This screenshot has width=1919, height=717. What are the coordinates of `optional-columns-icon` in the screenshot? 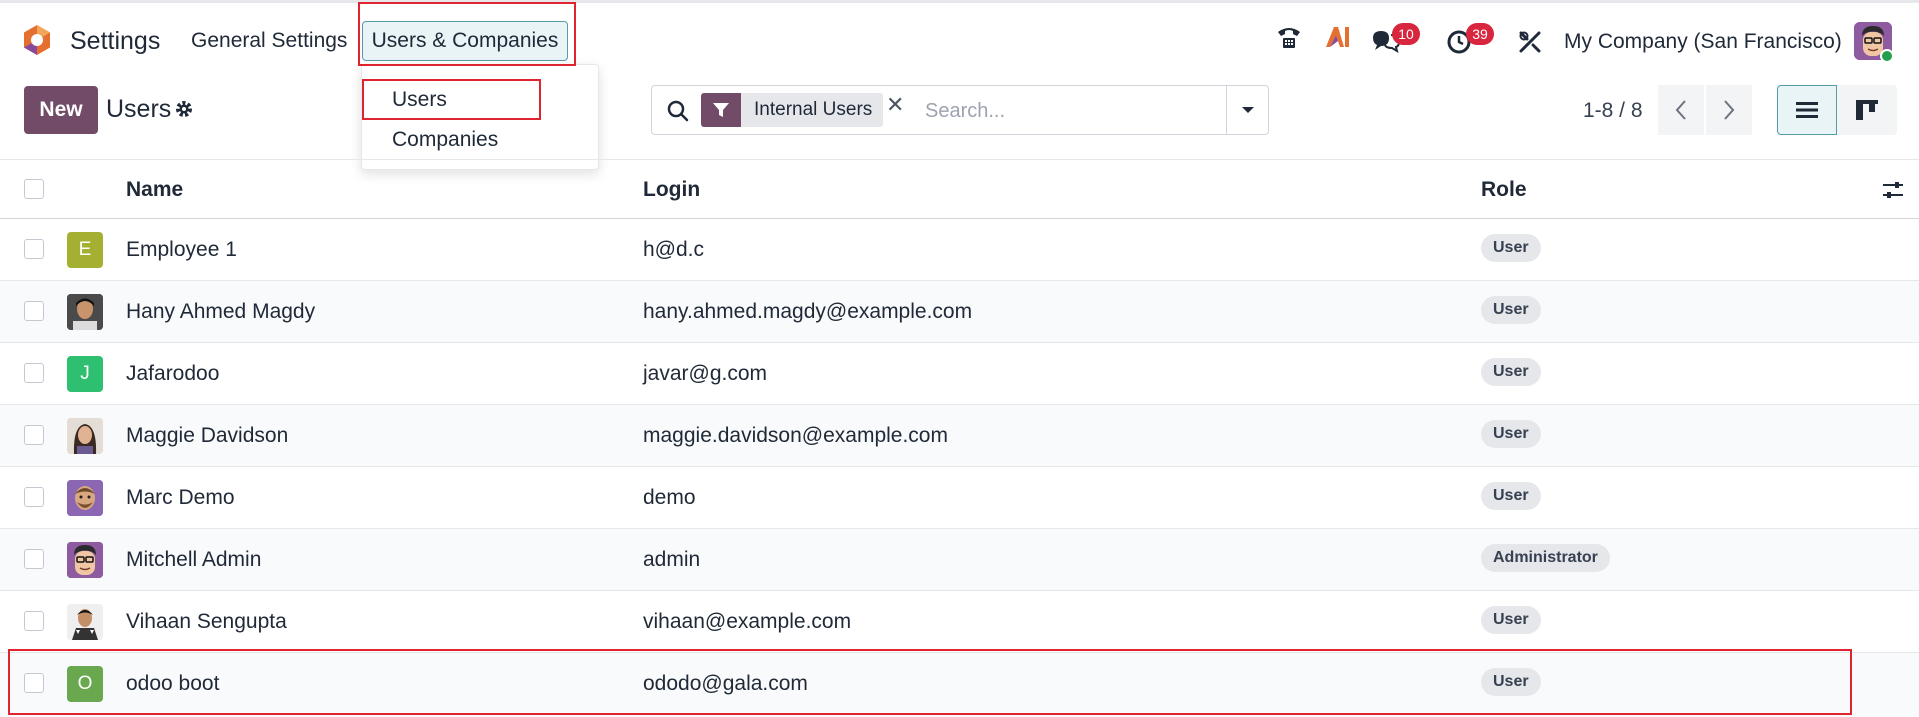 It's located at (1893, 190).